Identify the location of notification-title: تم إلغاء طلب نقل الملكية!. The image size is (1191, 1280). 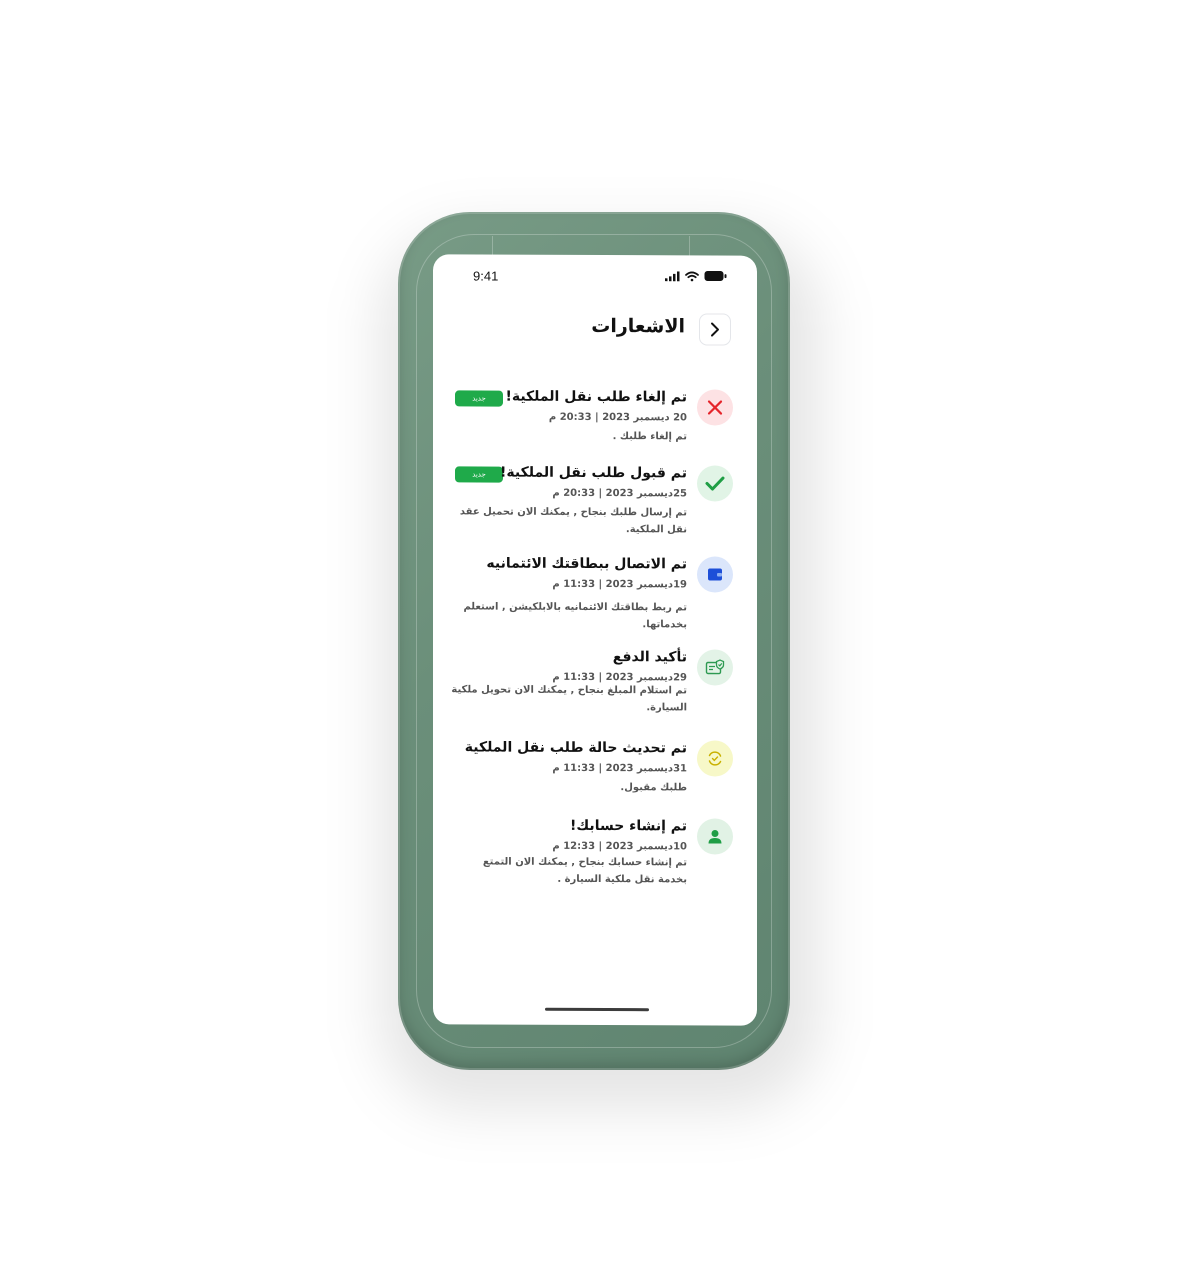
(596, 397).